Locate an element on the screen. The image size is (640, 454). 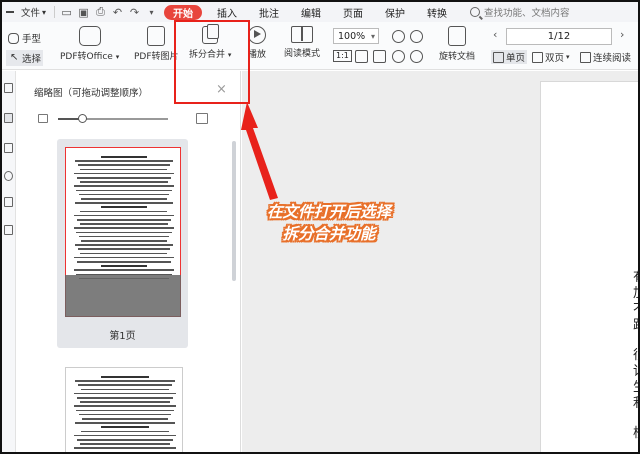
single-page-label: 单页 is located at coordinates (516, 58).